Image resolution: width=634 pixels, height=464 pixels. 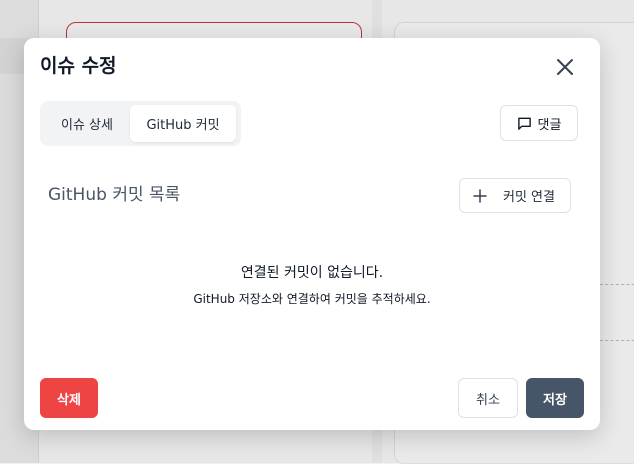 I want to click on cancel-button: 취소, so click(x=488, y=398).